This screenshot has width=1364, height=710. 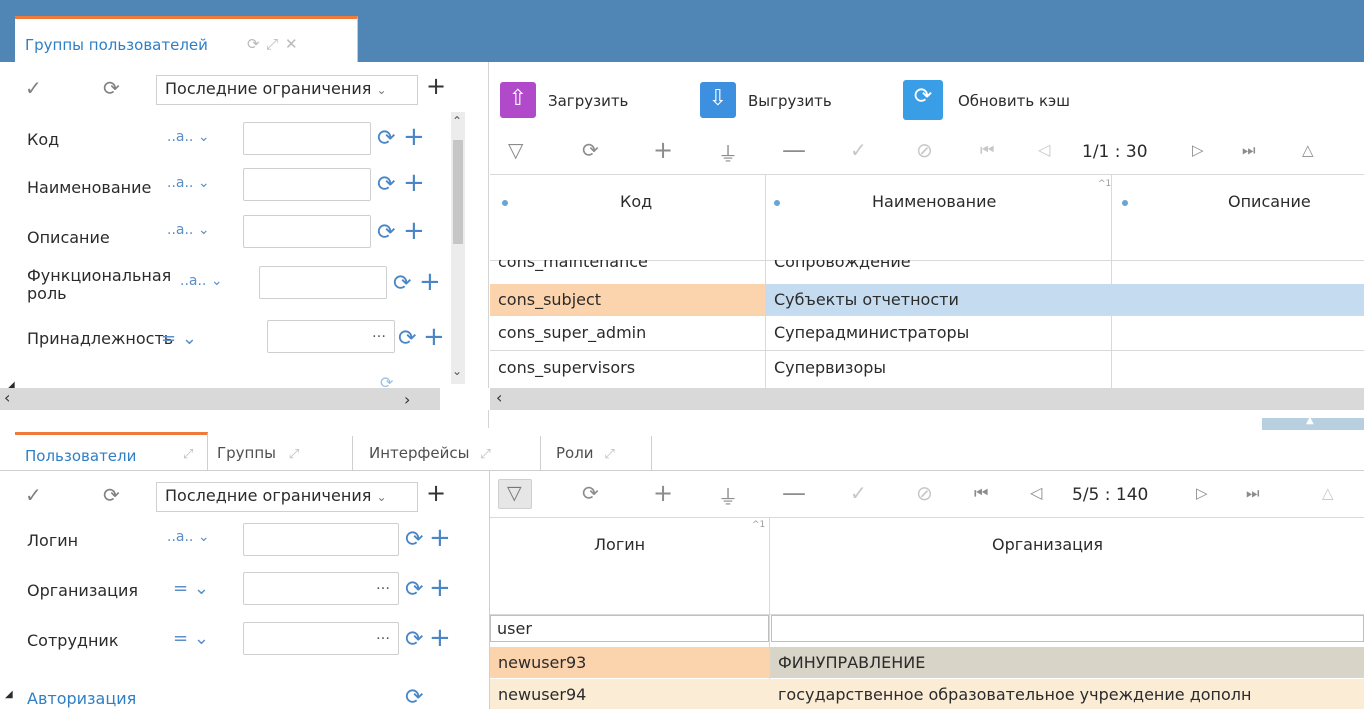 What do you see at coordinates (186, 39) in the screenshot?
I see `tab-user-groups: Группы пользователей ⟳ ⤢ ✕` at bounding box center [186, 39].